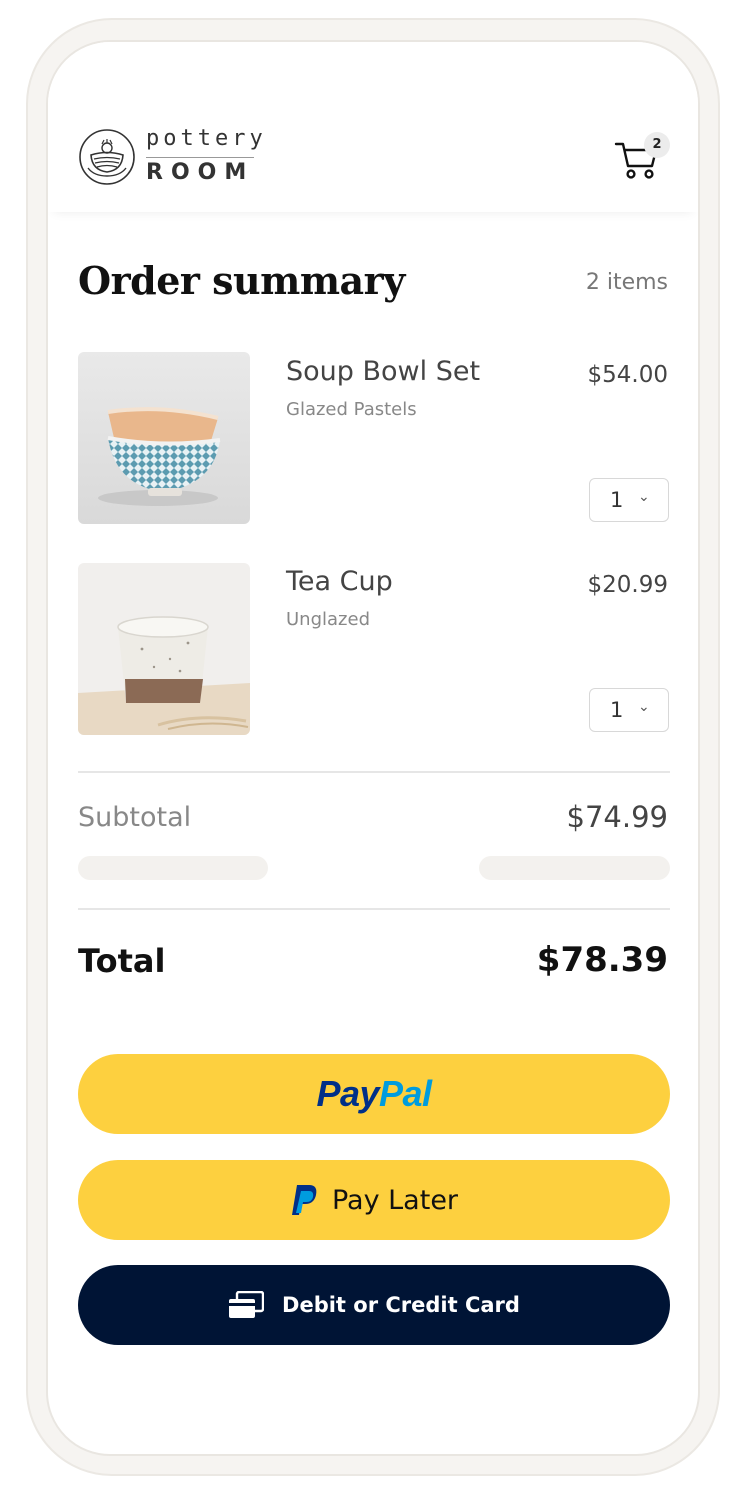  I want to click on page-title: Order summary, so click(241, 280).